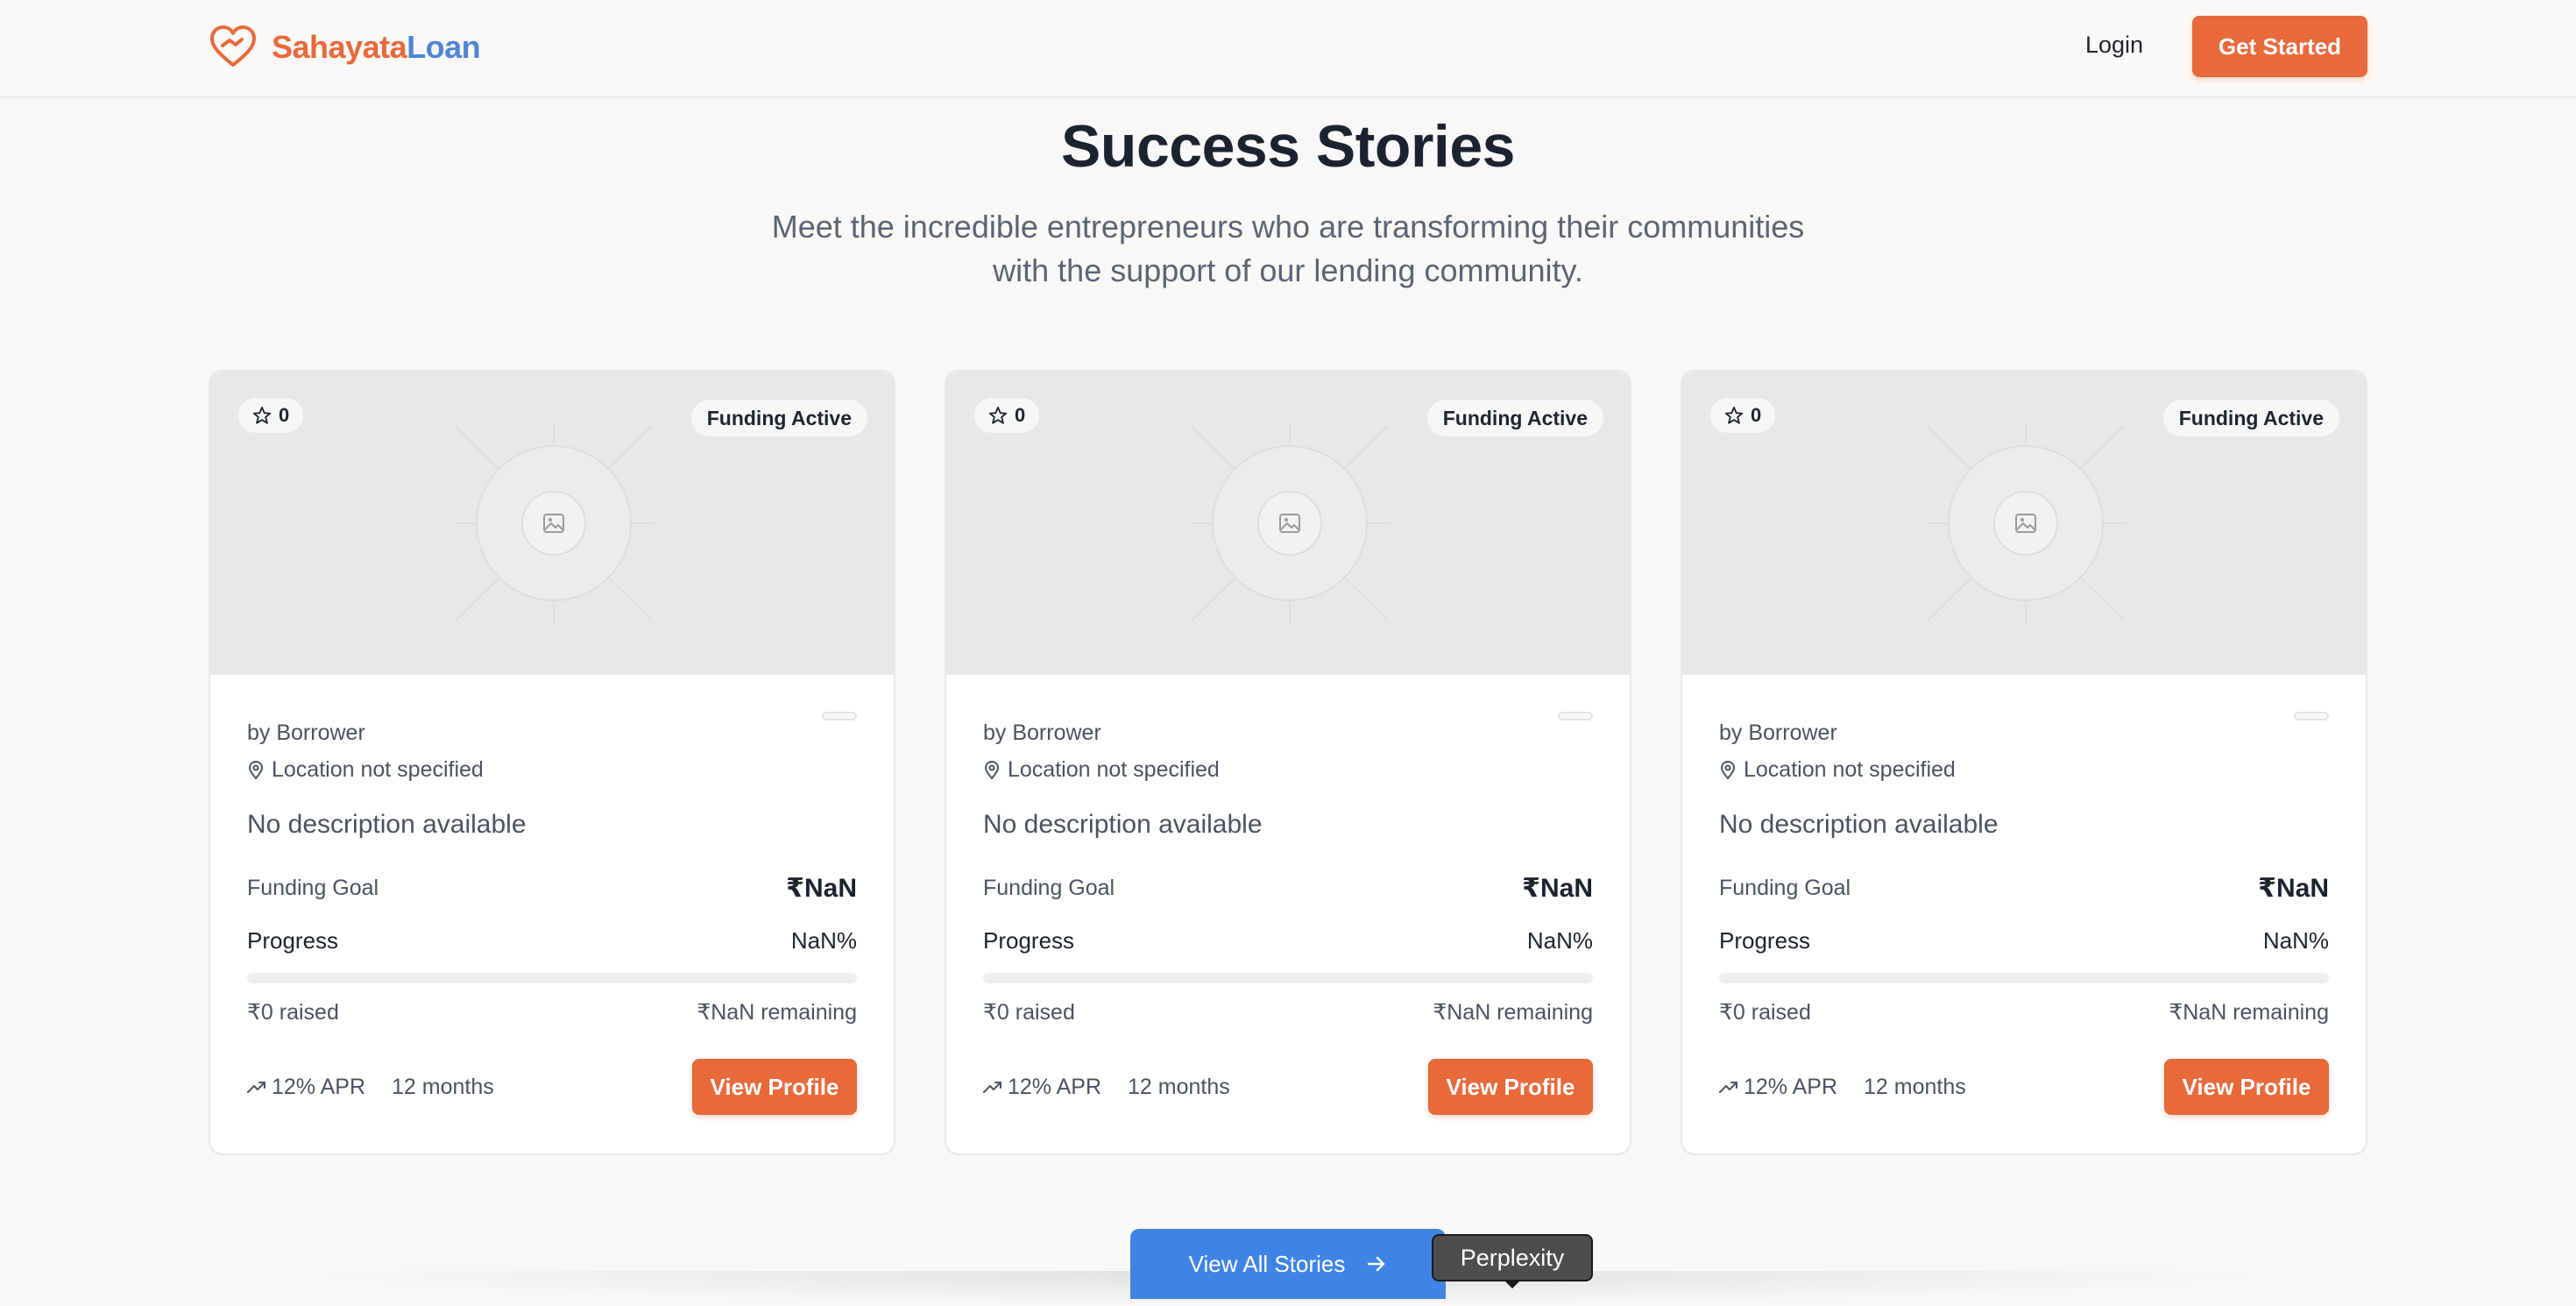  Describe the element at coordinates (1512, 1257) in the screenshot. I see `perplexity-tooltip: Perplexity` at that location.